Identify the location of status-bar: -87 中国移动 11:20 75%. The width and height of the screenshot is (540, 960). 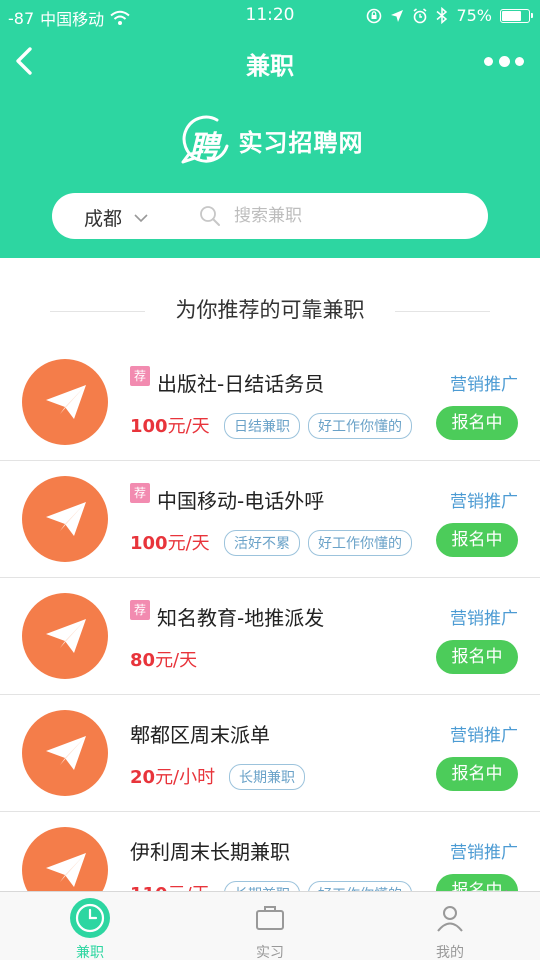
(270, 15).